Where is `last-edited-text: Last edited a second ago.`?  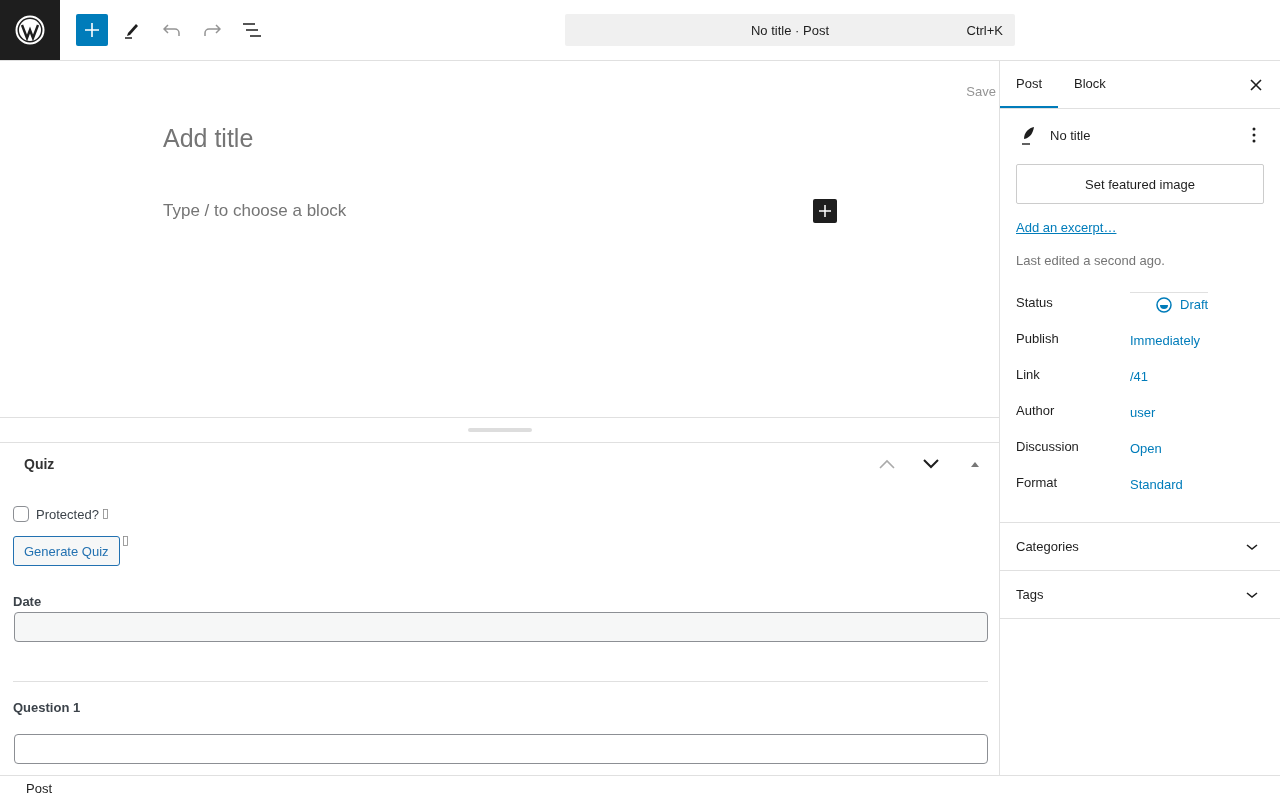
last-edited-text: Last edited a second ago. is located at coordinates (1091, 260).